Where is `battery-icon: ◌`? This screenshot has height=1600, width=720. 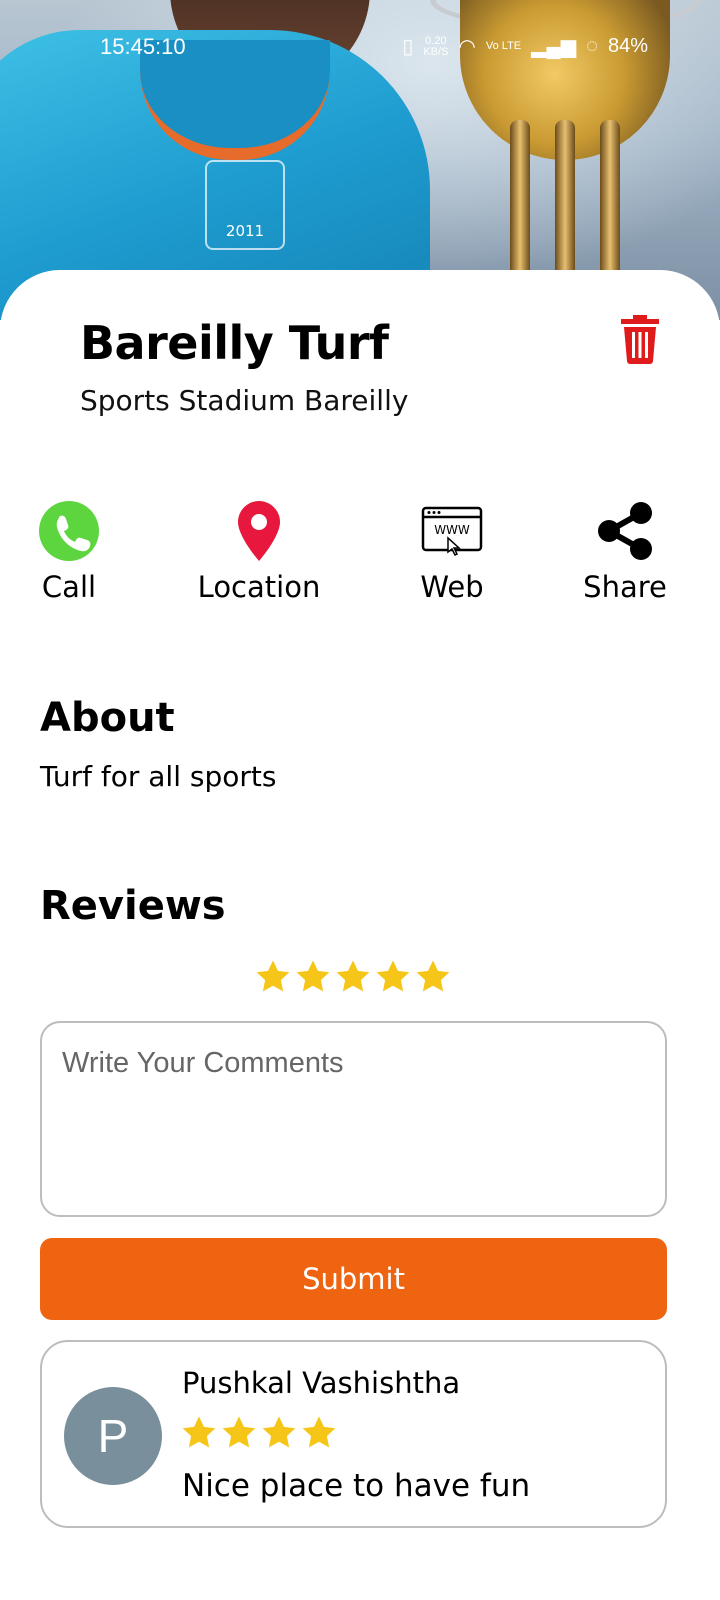
battery-icon: ◌ is located at coordinates (592, 46).